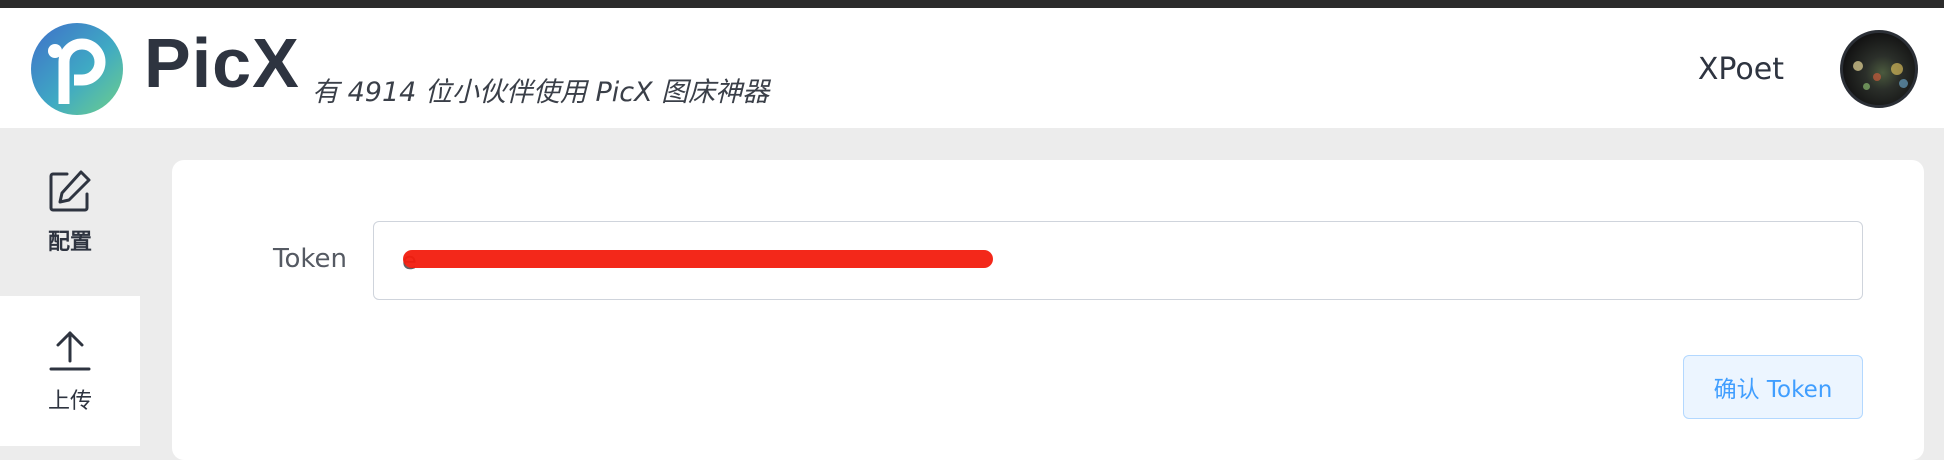  What do you see at coordinates (310, 259) in the screenshot?
I see `token-label: Token` at bounding box center [310, 259].